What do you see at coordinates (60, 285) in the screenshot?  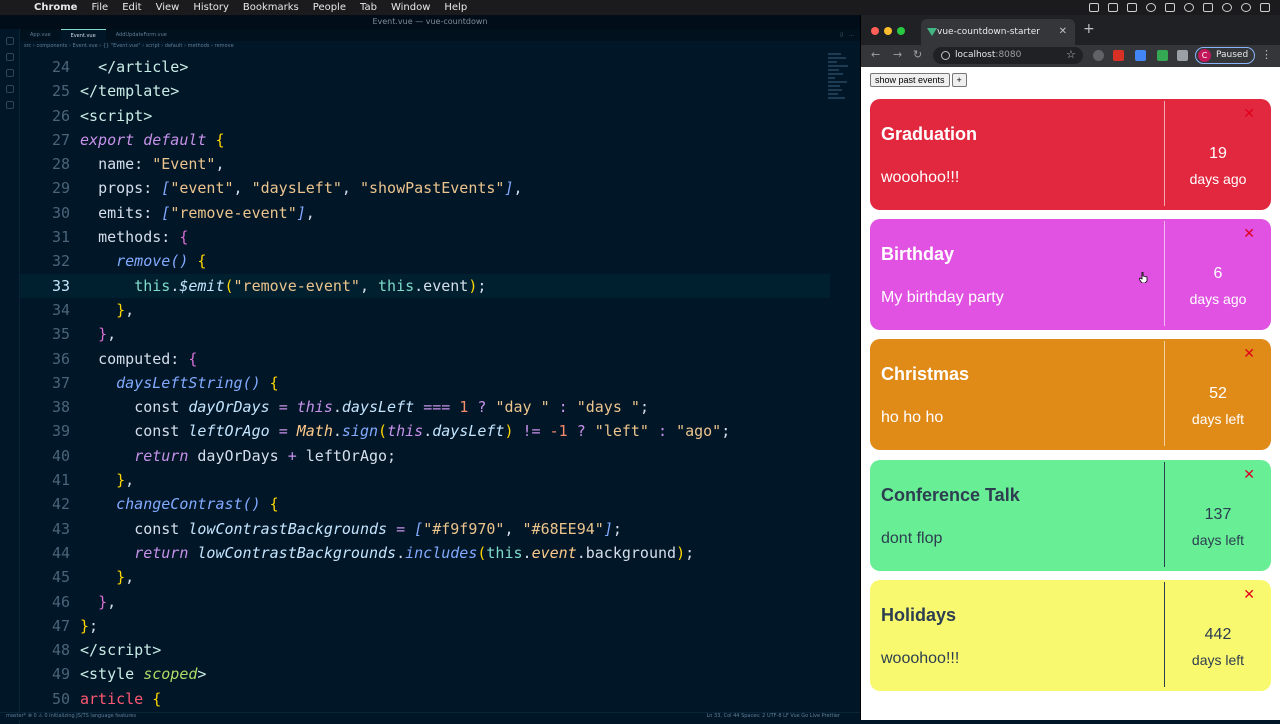 I see `line-number: 33` at bounding box center [60, 285].